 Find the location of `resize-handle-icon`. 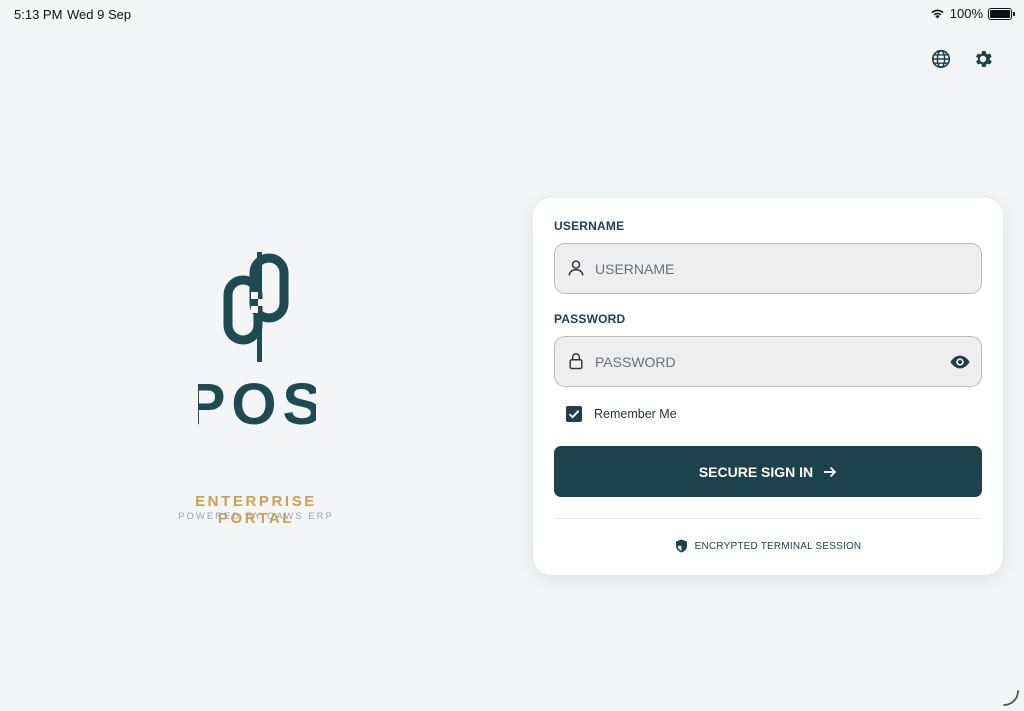

resize-handle-icon is located at coordinates (1011, 698).